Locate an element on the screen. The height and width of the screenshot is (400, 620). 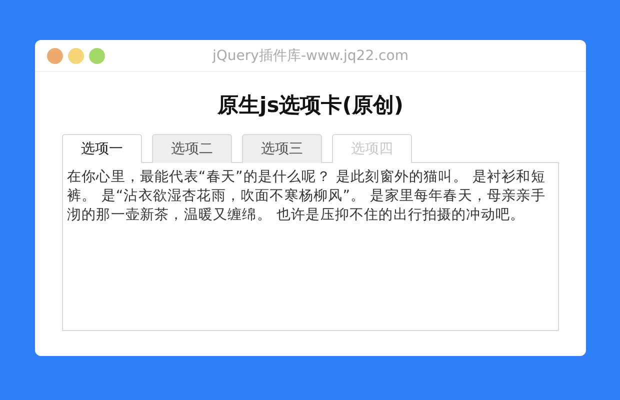
tab: 选项三 is located at coordinates (282, 148).